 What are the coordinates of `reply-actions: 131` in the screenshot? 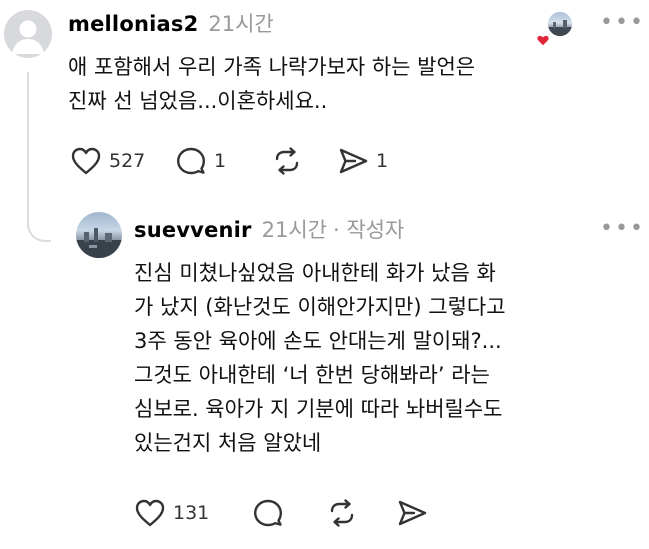 It's located at (285, 513).